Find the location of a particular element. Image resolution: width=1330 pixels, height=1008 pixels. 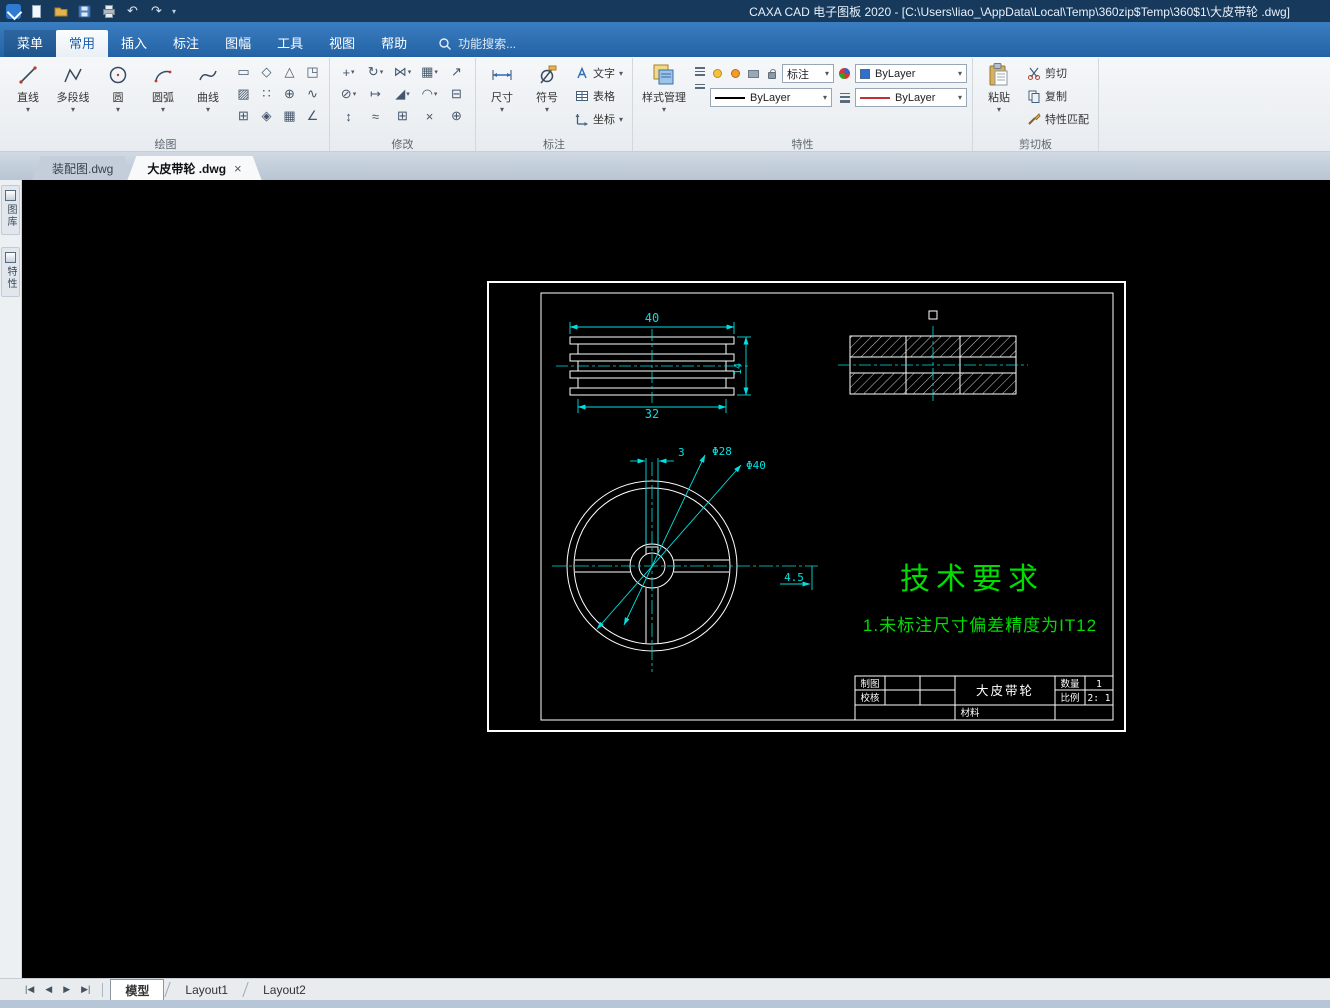

cut-button: 剪切 is located at coordinates (1058, 73).